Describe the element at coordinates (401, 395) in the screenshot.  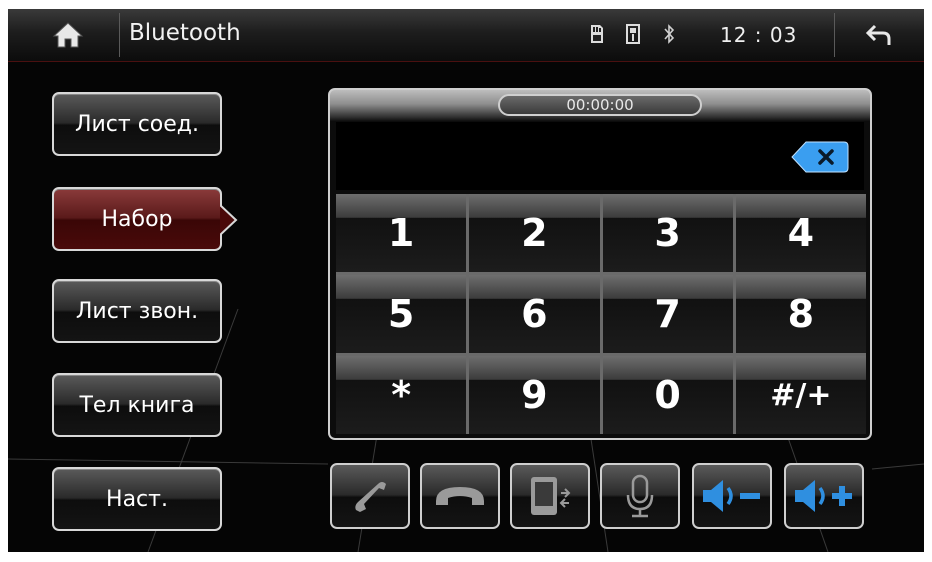
I see `key-star: *` at that location.